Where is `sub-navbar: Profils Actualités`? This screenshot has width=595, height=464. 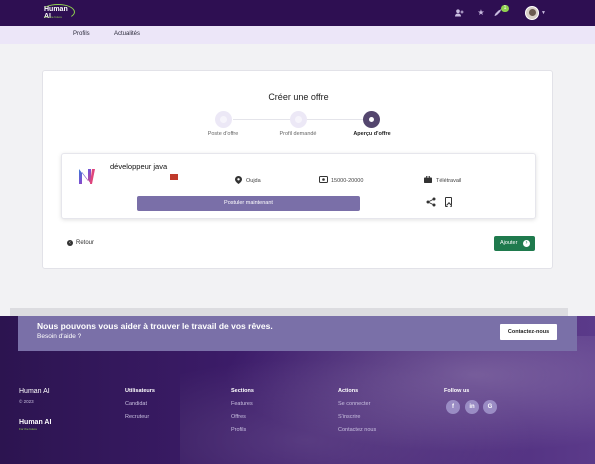 sub-navbar: Profils Actualités is located at coordinates (297, 35).